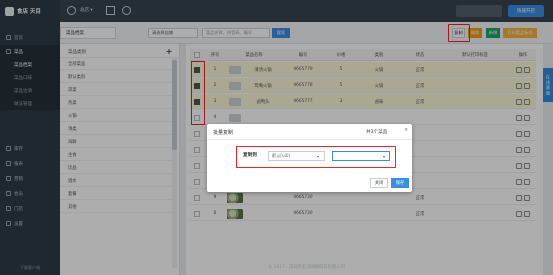 The height and width of the screenshot is (275, 553). I want to click on dialog-title: 批量复制, so click(223, 133).